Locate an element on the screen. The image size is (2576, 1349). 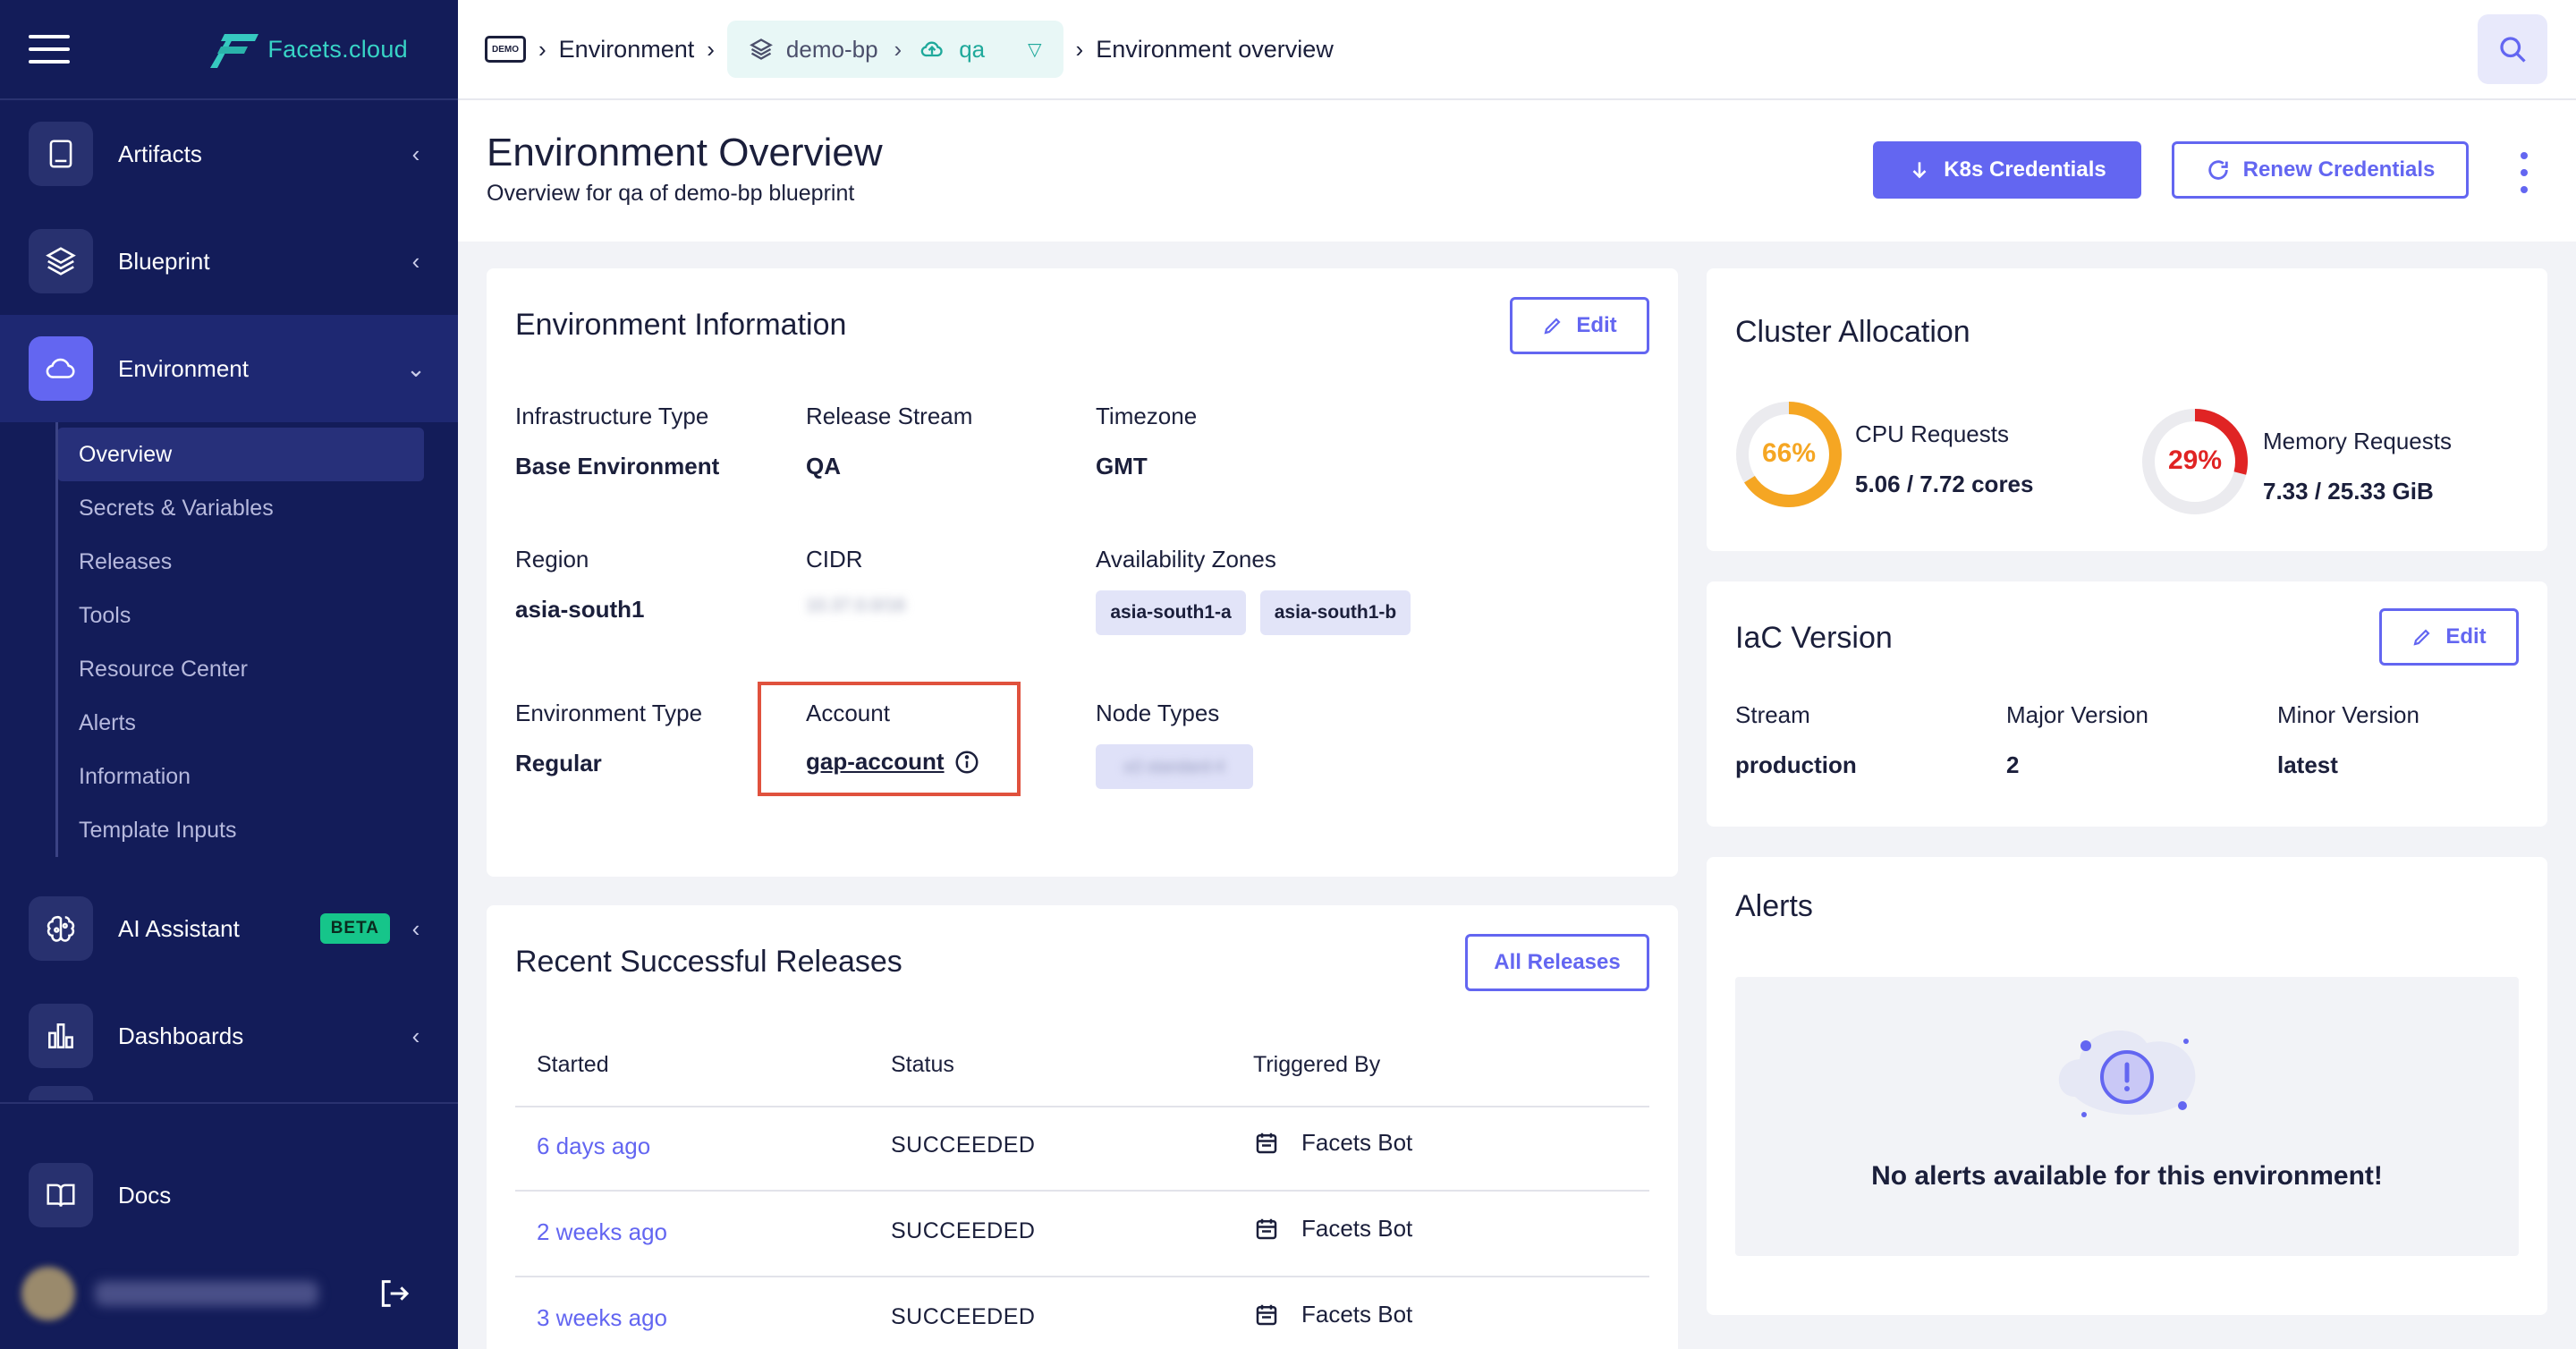
subnav-item-tools: Tools is located at coordinates (240, 615).